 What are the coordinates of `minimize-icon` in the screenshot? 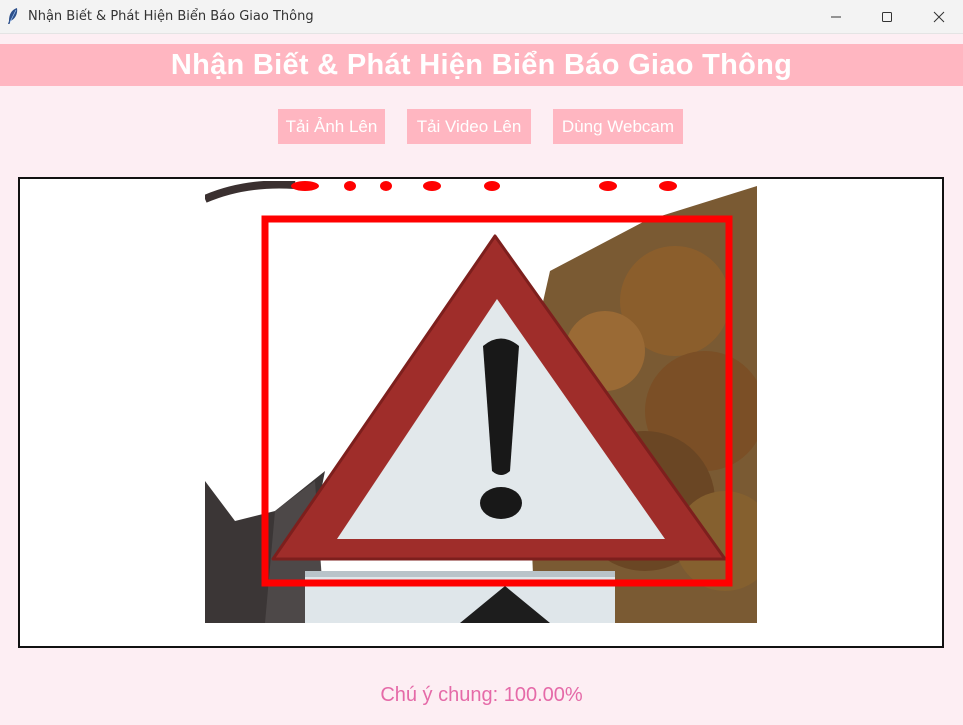 It's located at (836, 16).